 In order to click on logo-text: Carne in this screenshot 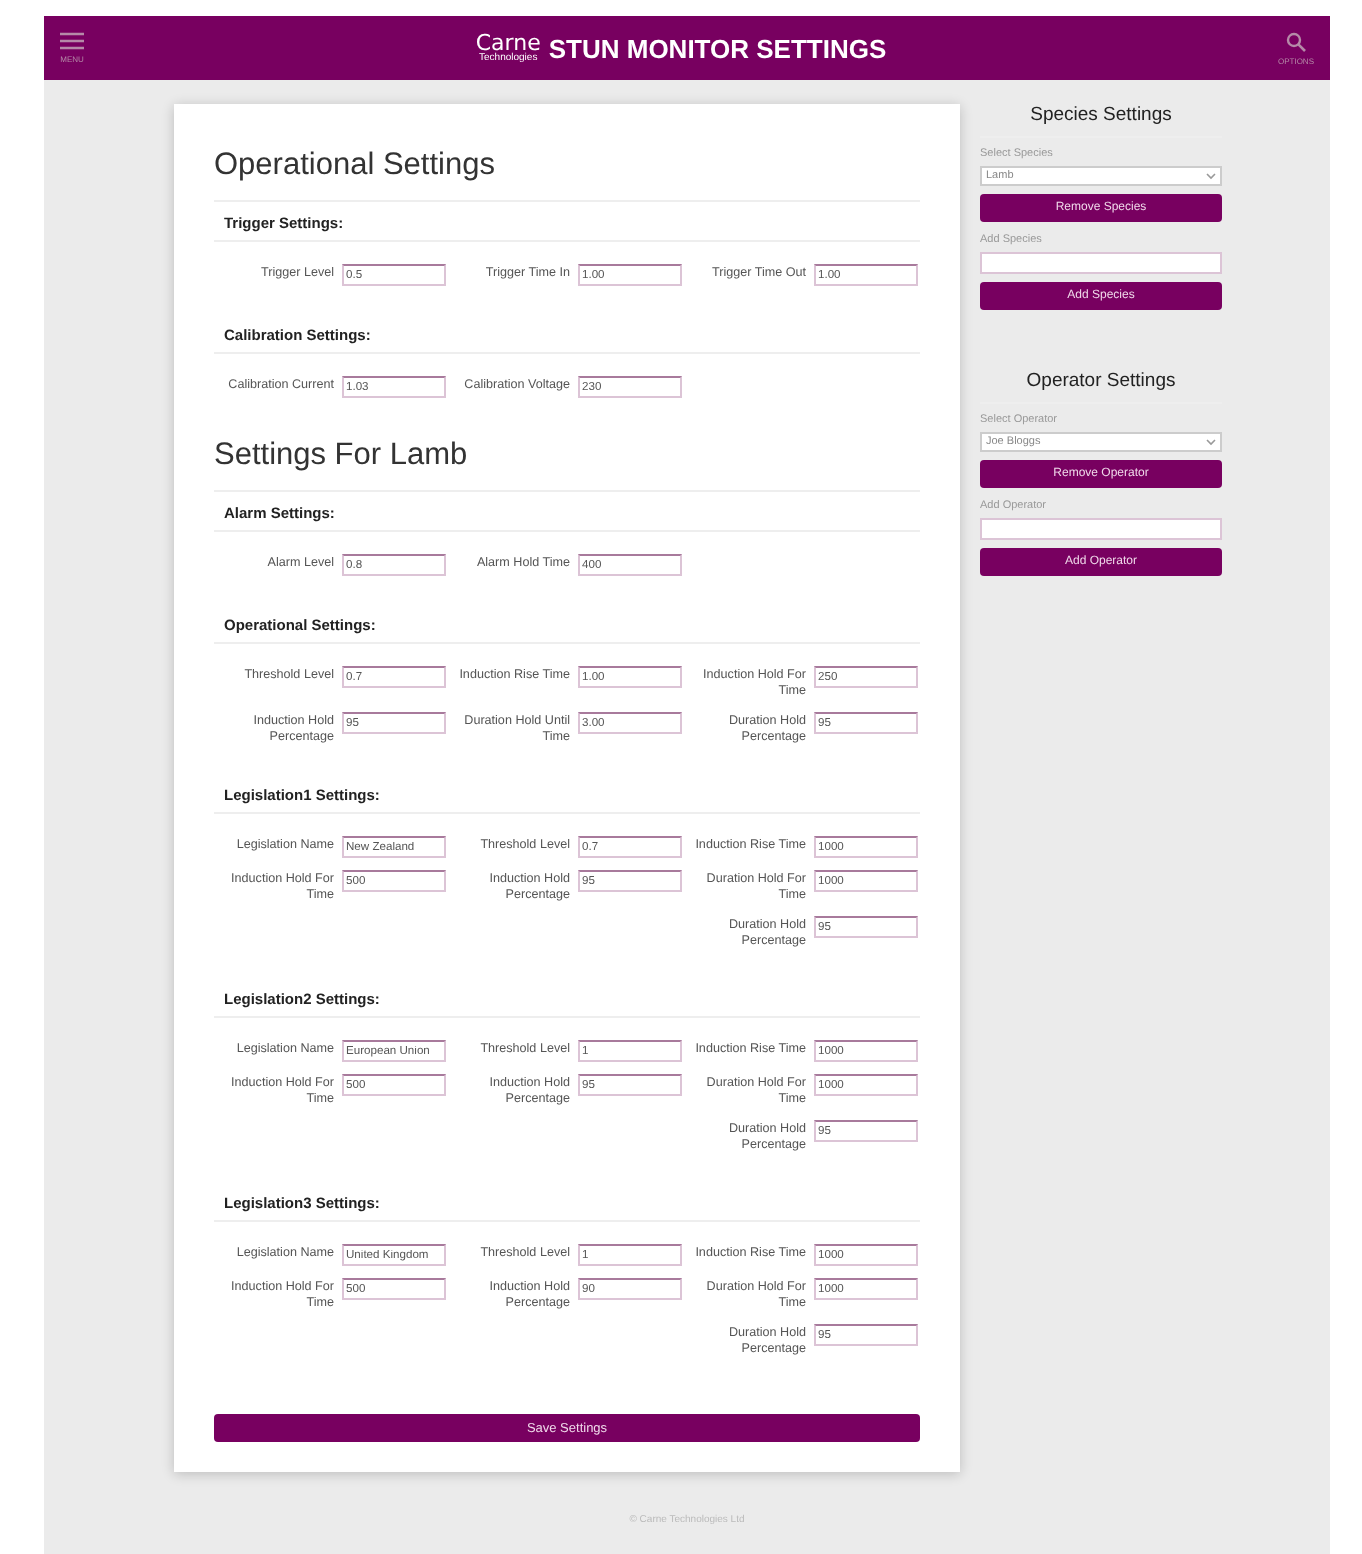, I will do `click(508, 43)`.